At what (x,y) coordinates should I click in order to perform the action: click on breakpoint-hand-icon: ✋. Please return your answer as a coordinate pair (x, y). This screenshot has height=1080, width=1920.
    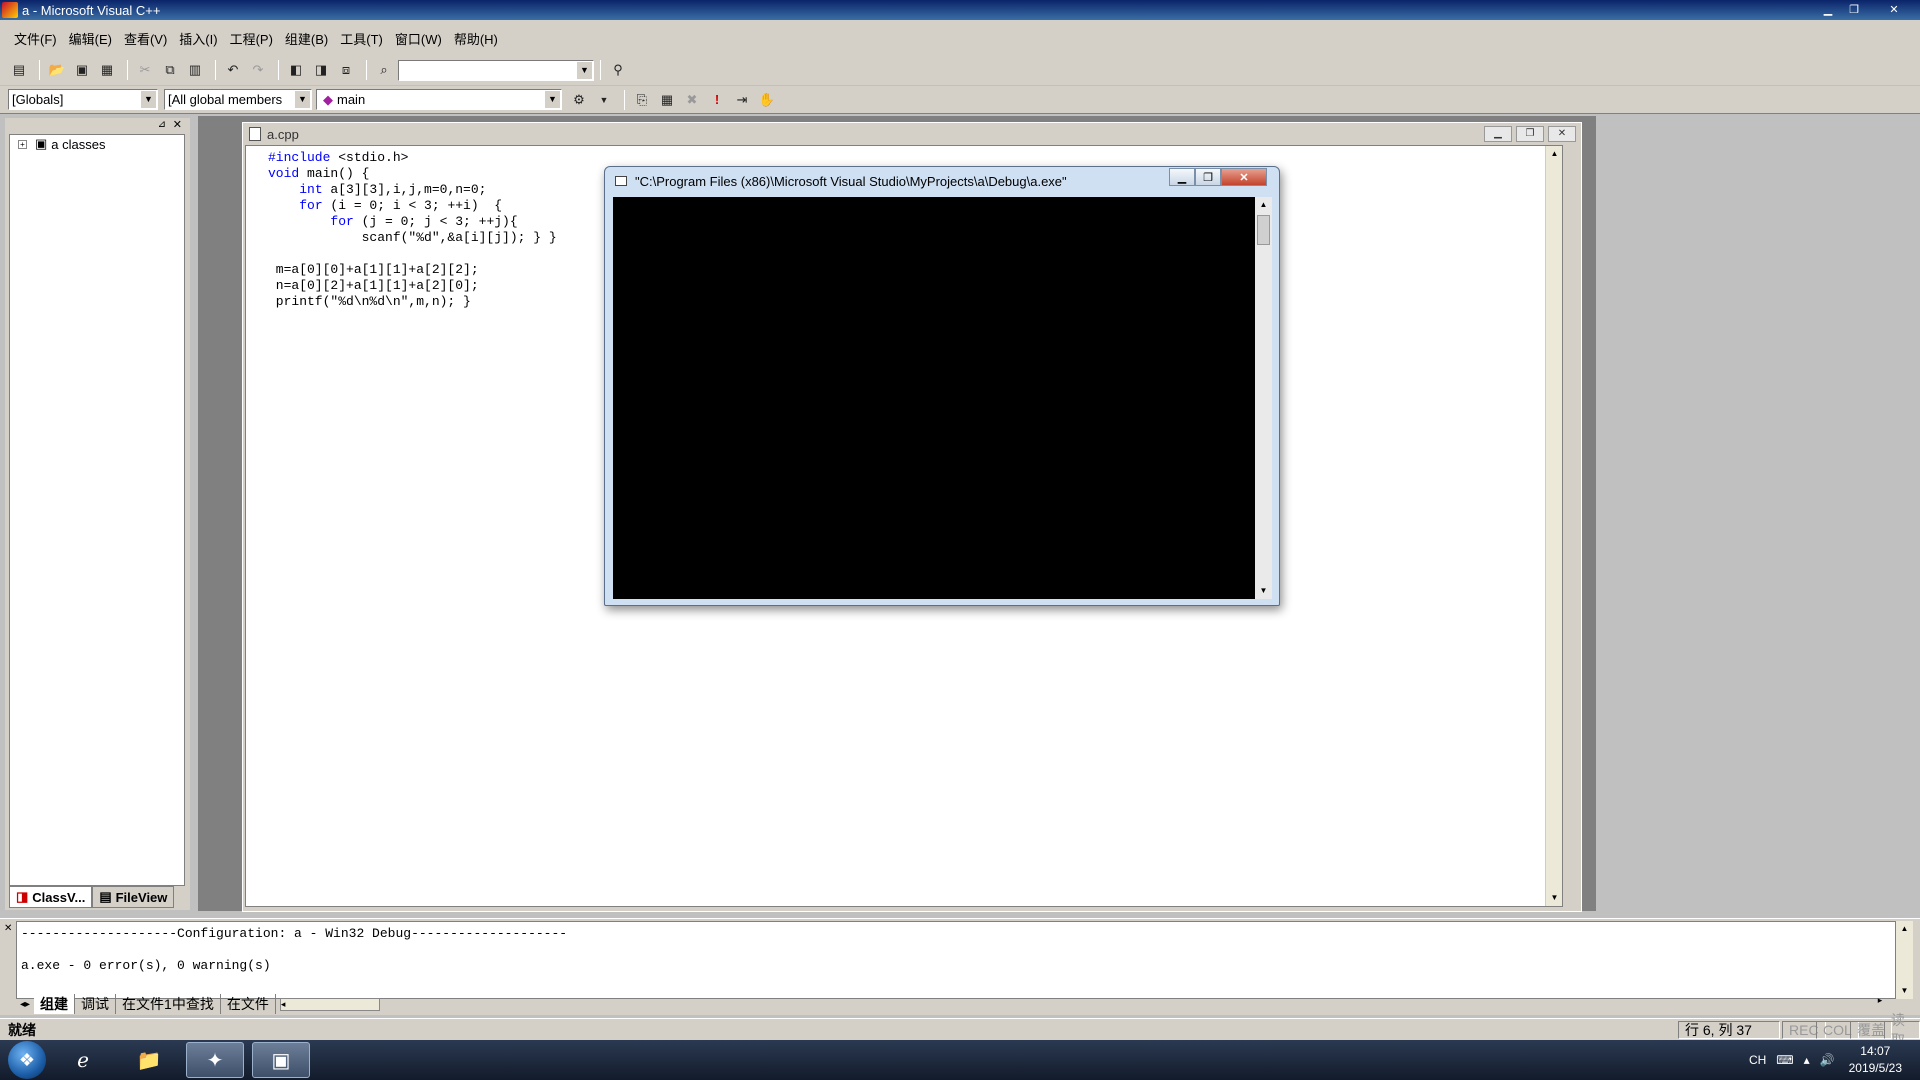
    Looking at the image, I should click on (767, 100).